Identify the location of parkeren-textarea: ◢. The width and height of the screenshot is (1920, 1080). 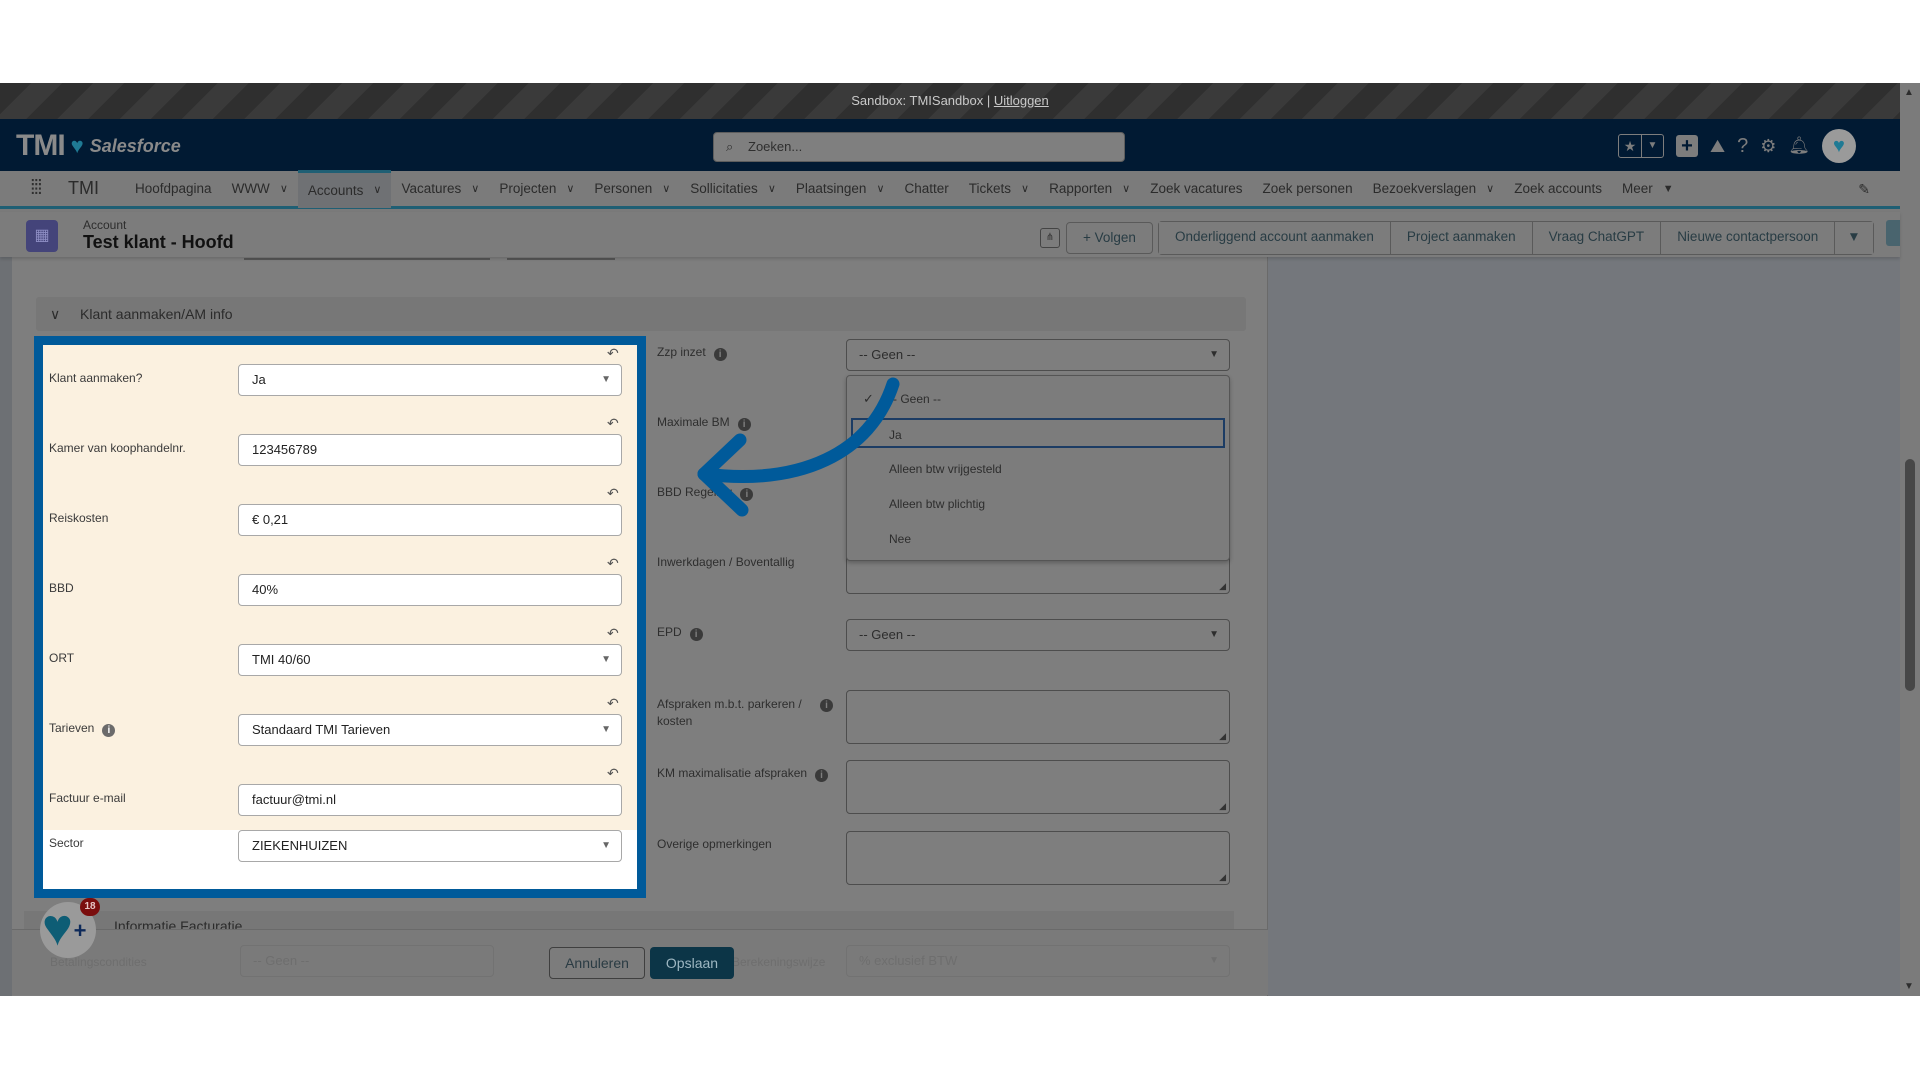
(1038, 717).